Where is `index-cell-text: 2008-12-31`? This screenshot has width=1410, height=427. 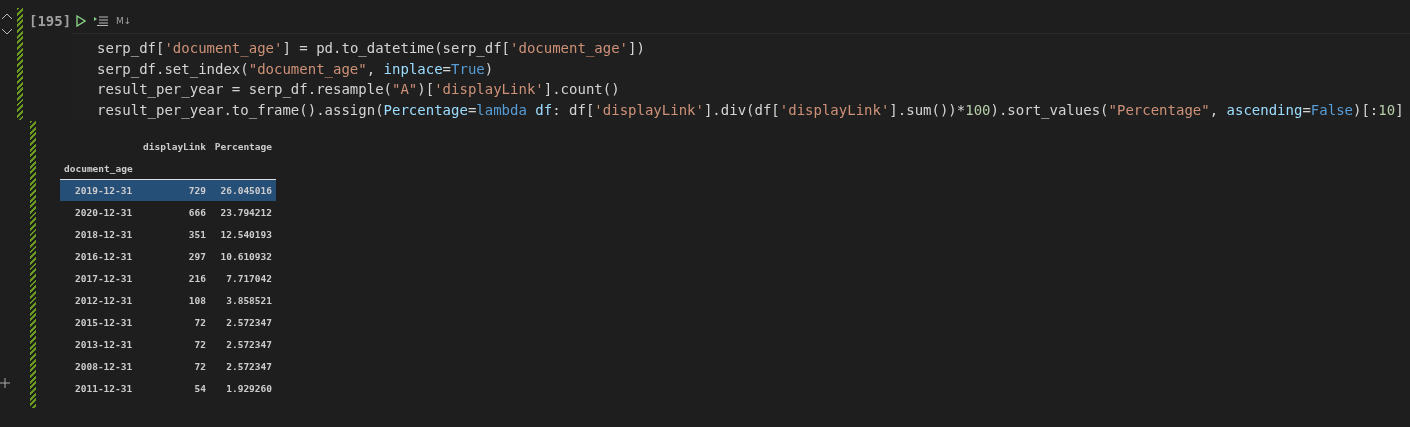
index-cell-text: 2008-12-31 is located at coordinates (104, 366).